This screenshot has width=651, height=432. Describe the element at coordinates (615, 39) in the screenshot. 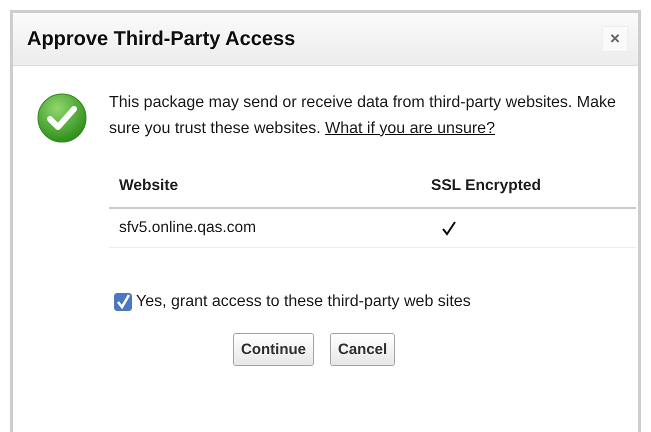

I see `close-button: ×` at that location.